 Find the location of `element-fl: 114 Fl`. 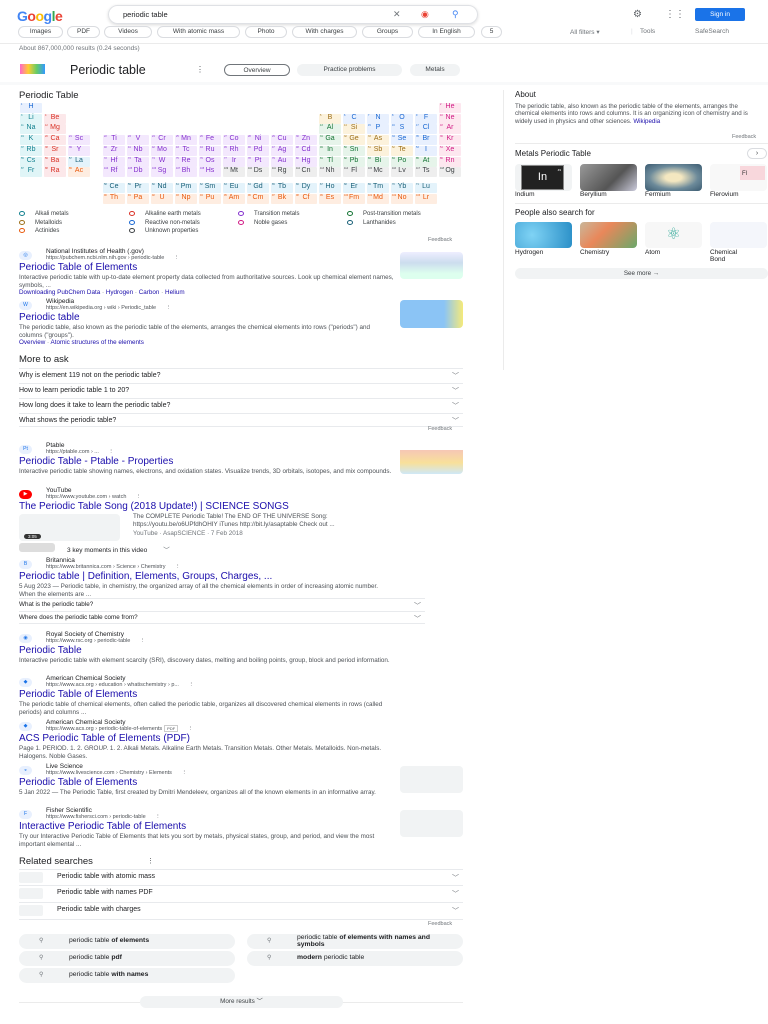

element-fl: 114 Fl is located at coordinates (354, 172).